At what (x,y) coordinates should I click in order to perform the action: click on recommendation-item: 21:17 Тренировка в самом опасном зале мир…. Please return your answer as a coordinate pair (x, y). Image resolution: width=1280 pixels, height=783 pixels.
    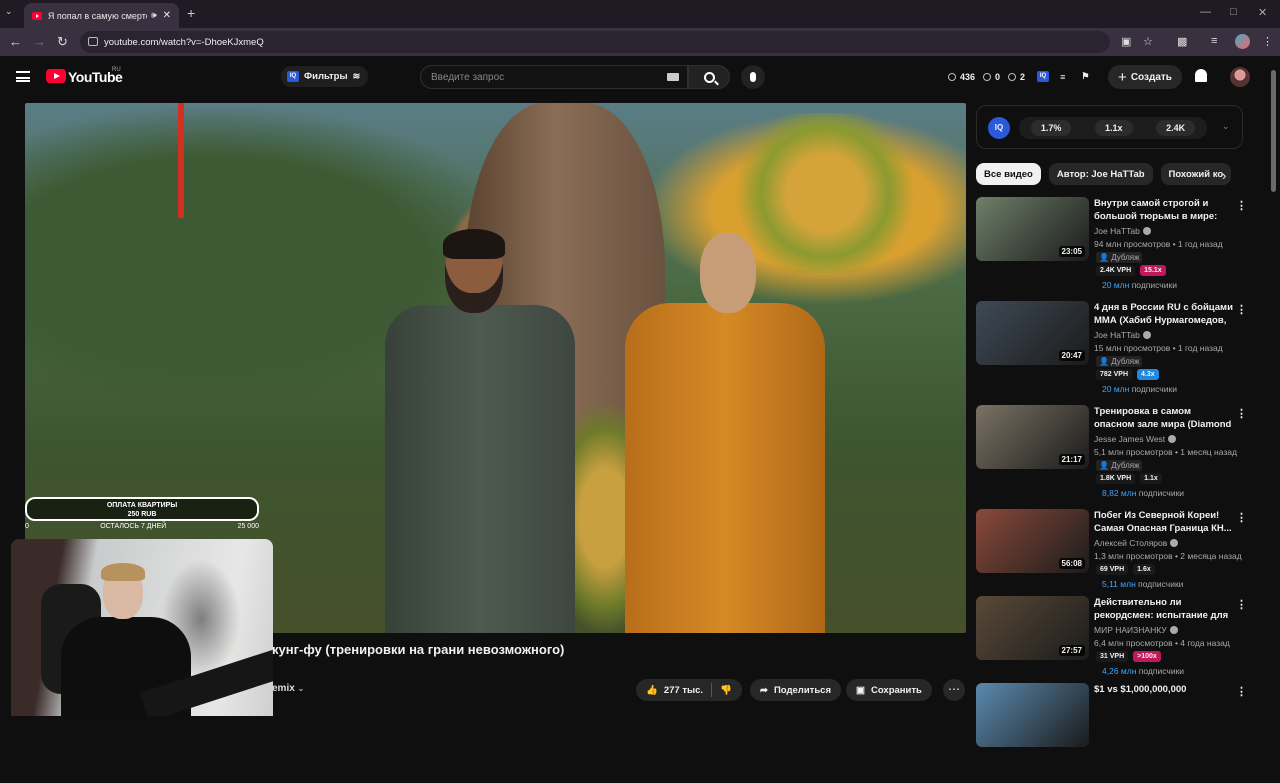
    Looking at the image, I should click on (1111, 455).